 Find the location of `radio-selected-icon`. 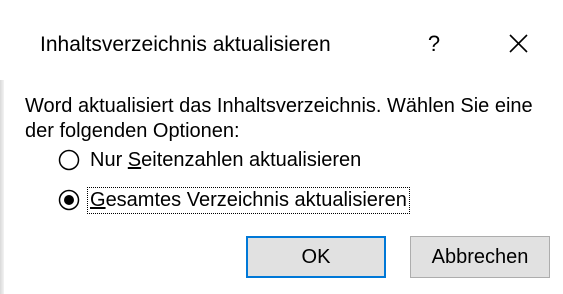

radio-selected-icon is located at coordinates (69, 200).